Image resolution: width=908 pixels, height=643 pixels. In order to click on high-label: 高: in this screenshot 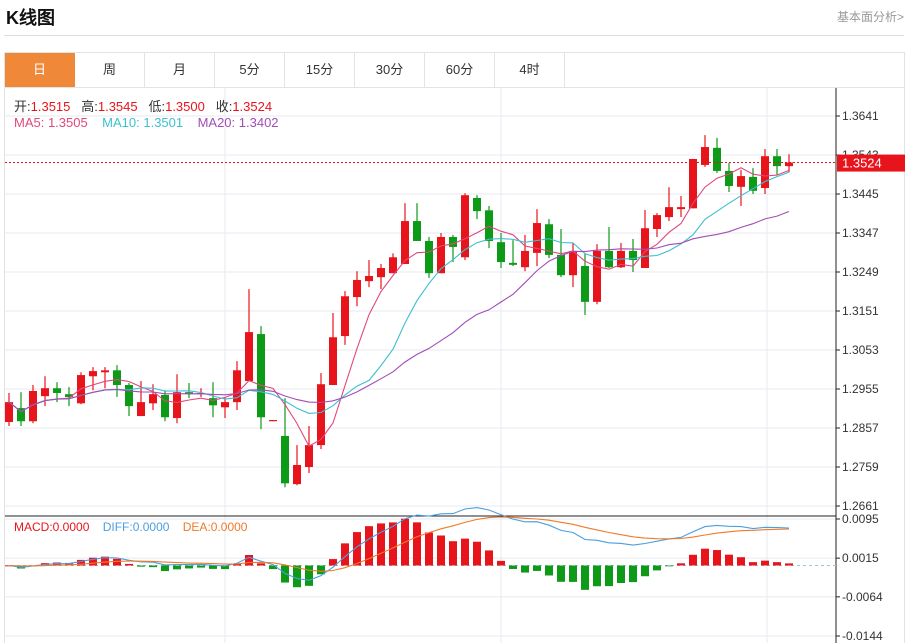, I will do `click(89, 106)`.